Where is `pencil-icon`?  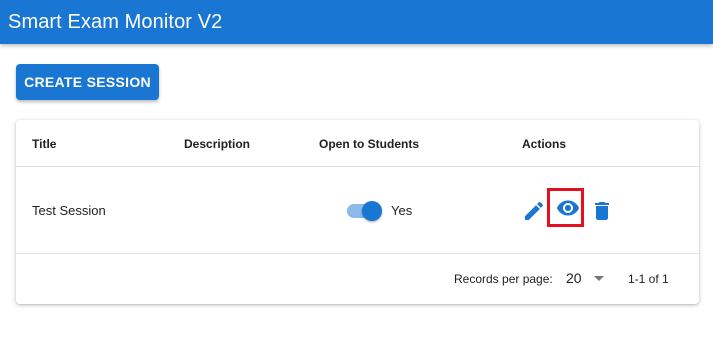
pencil-icon is located at coordinates (534, 211).